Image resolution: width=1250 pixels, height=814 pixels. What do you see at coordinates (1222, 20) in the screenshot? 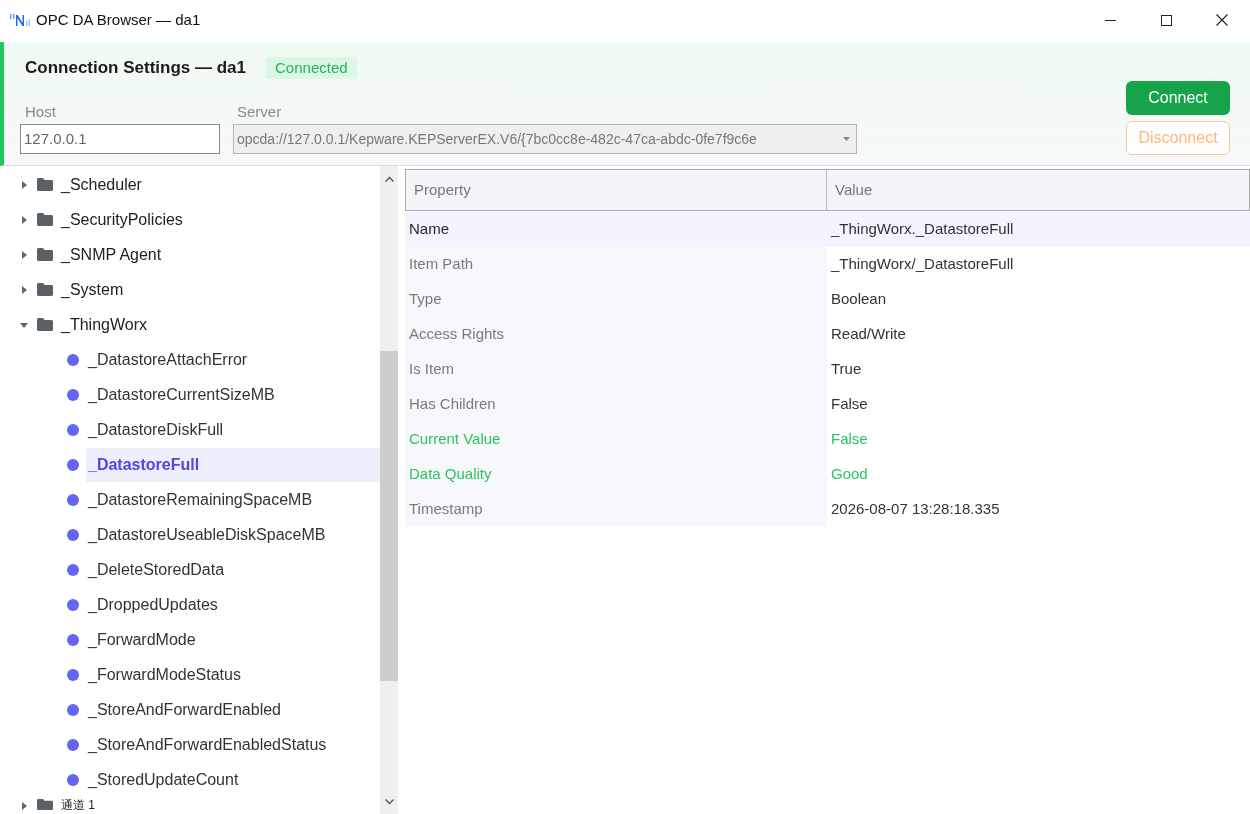
I see `close-icon` at bounding box center [1222, 20].